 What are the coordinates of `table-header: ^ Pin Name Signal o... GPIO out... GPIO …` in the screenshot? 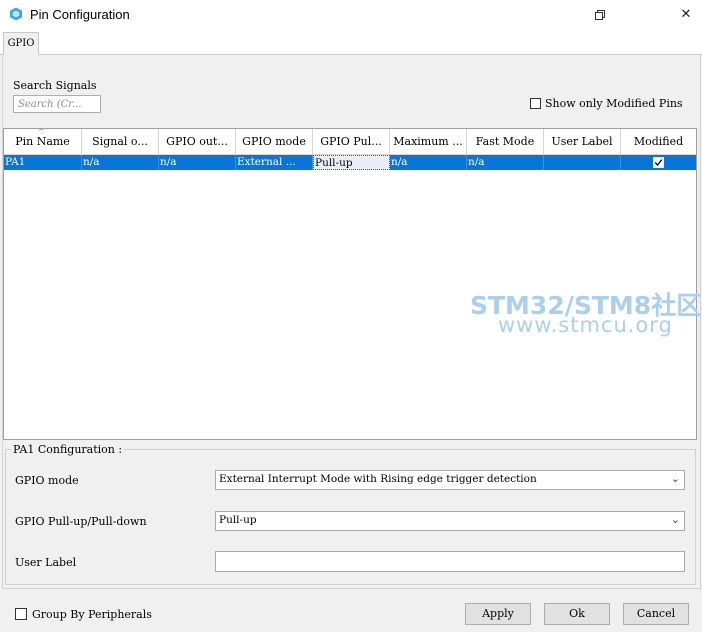 It's located at (350, 142).